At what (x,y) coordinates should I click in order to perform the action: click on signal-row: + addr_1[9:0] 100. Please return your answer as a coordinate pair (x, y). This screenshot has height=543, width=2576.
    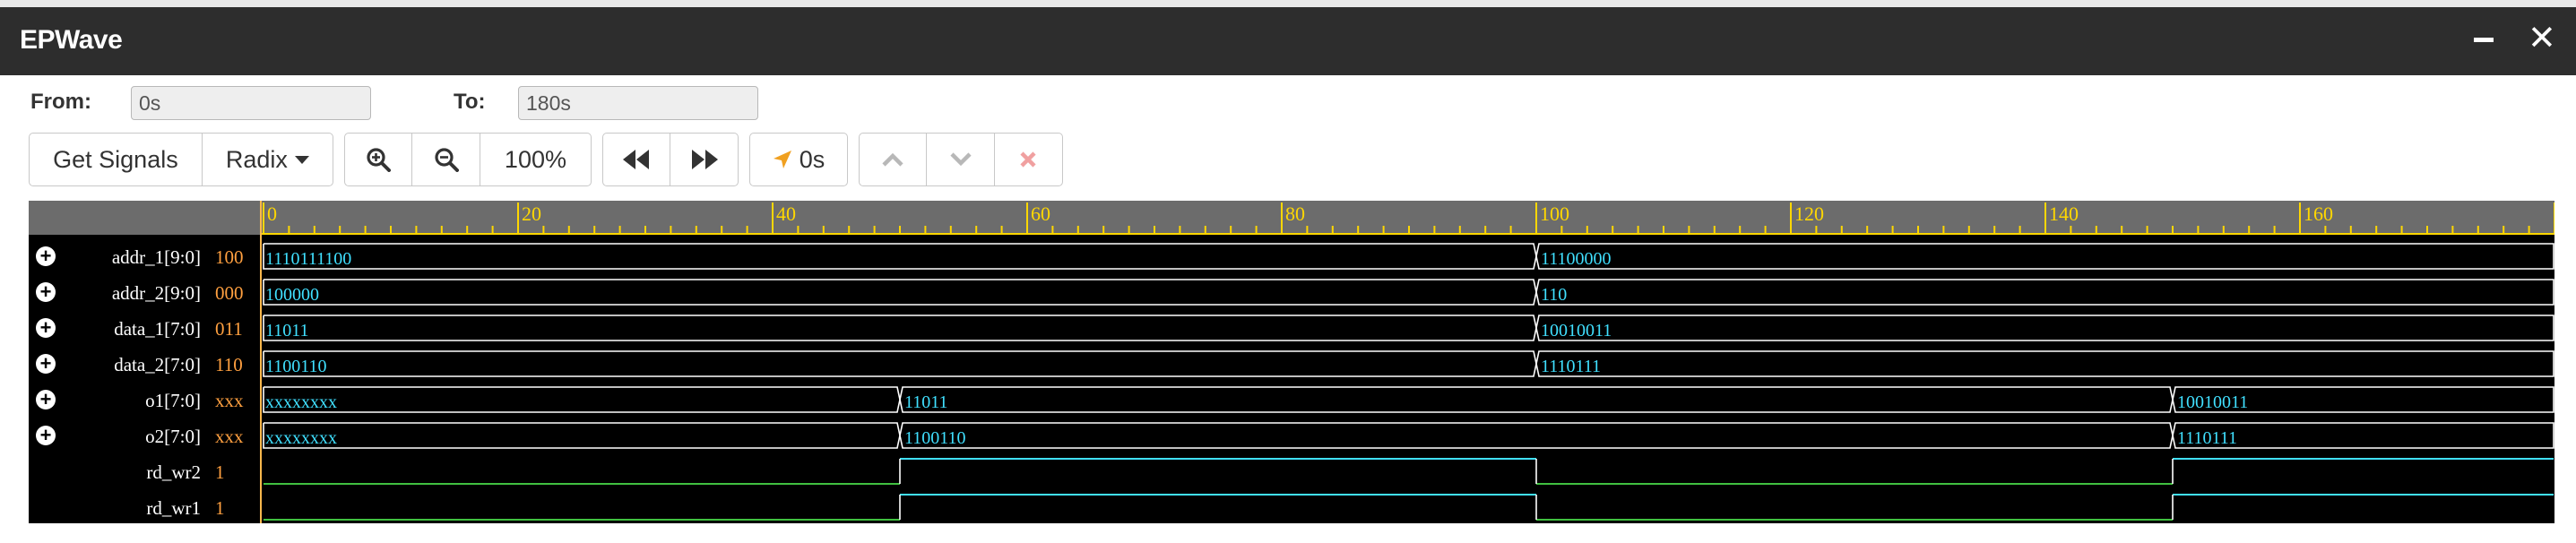
    Looking at the image, I should click on (144, 257).